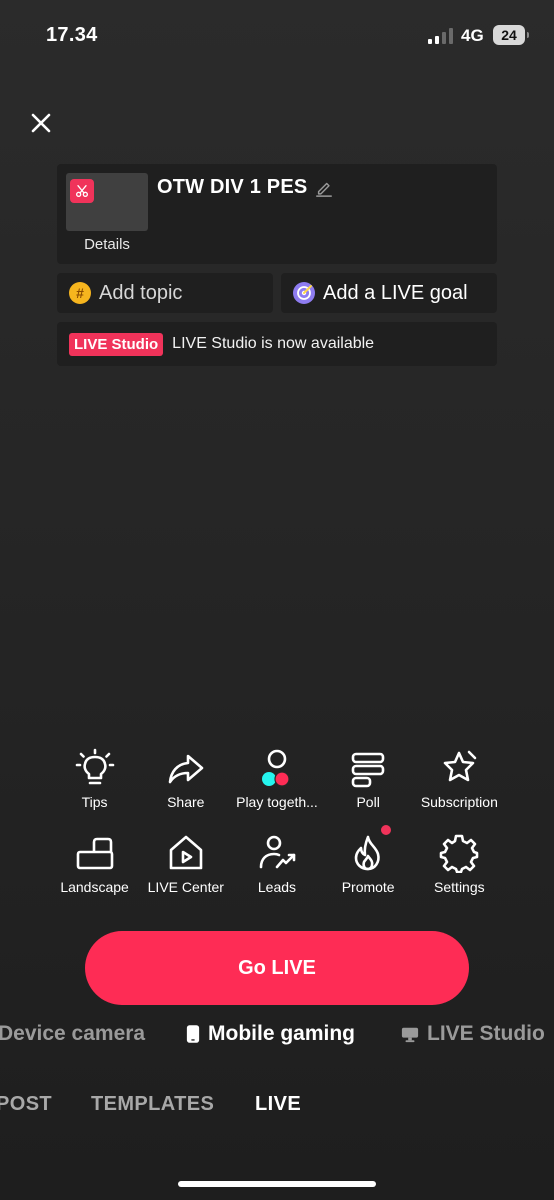 The image size is (554, 1200). What do you see at coordinates (460, 766) in the screenshot?
I see `subscription-star-icon` at bounding box center [460, 766].